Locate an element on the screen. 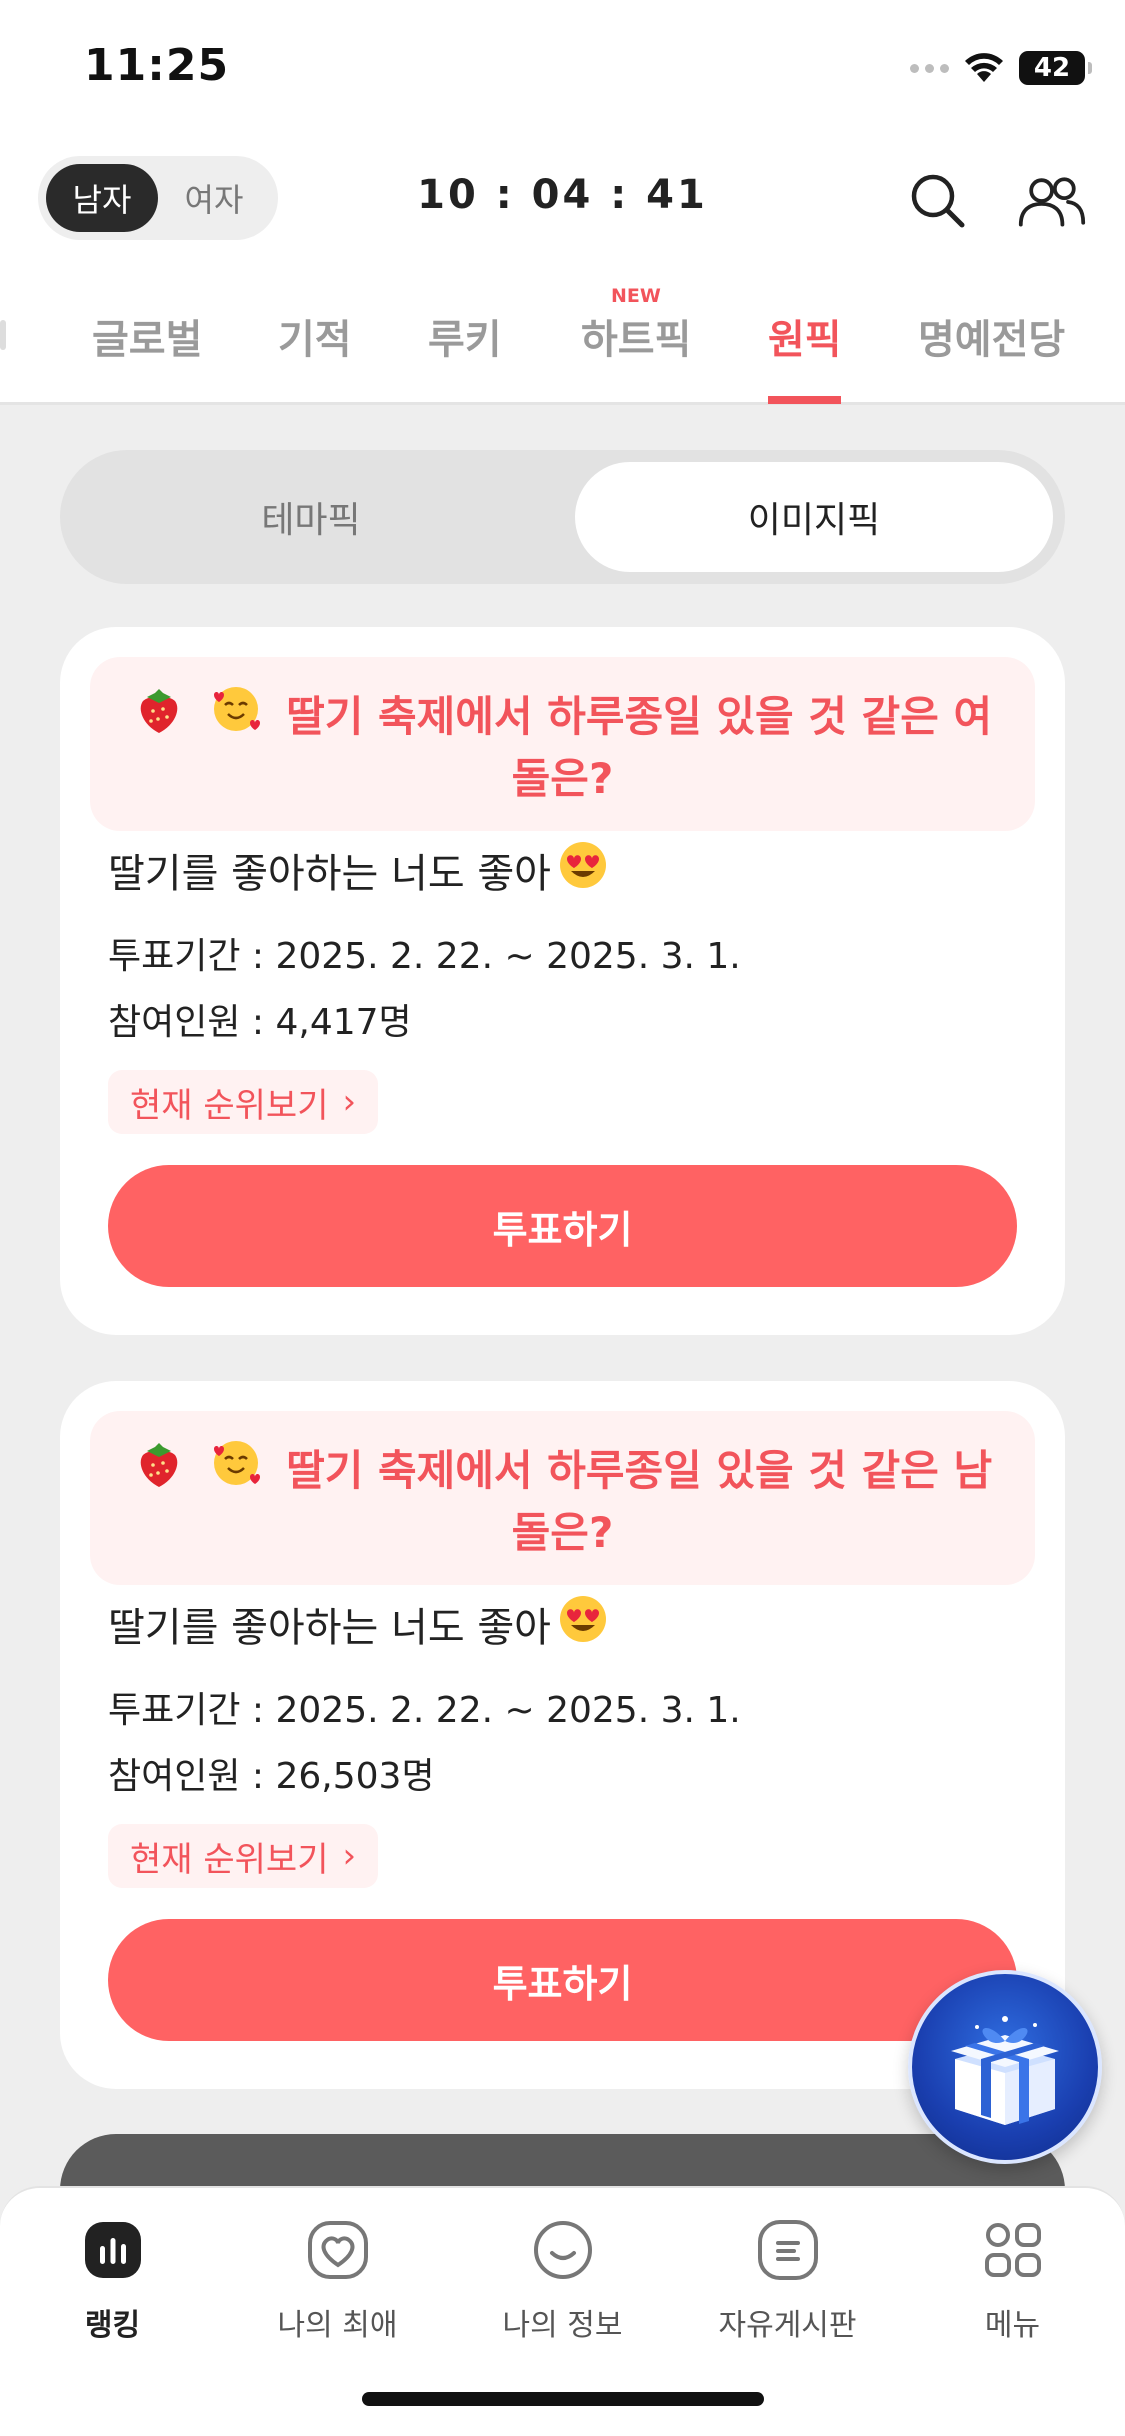  poll-participants: 참여인원 : 4,417명 is located at coordinates (260, 1022).